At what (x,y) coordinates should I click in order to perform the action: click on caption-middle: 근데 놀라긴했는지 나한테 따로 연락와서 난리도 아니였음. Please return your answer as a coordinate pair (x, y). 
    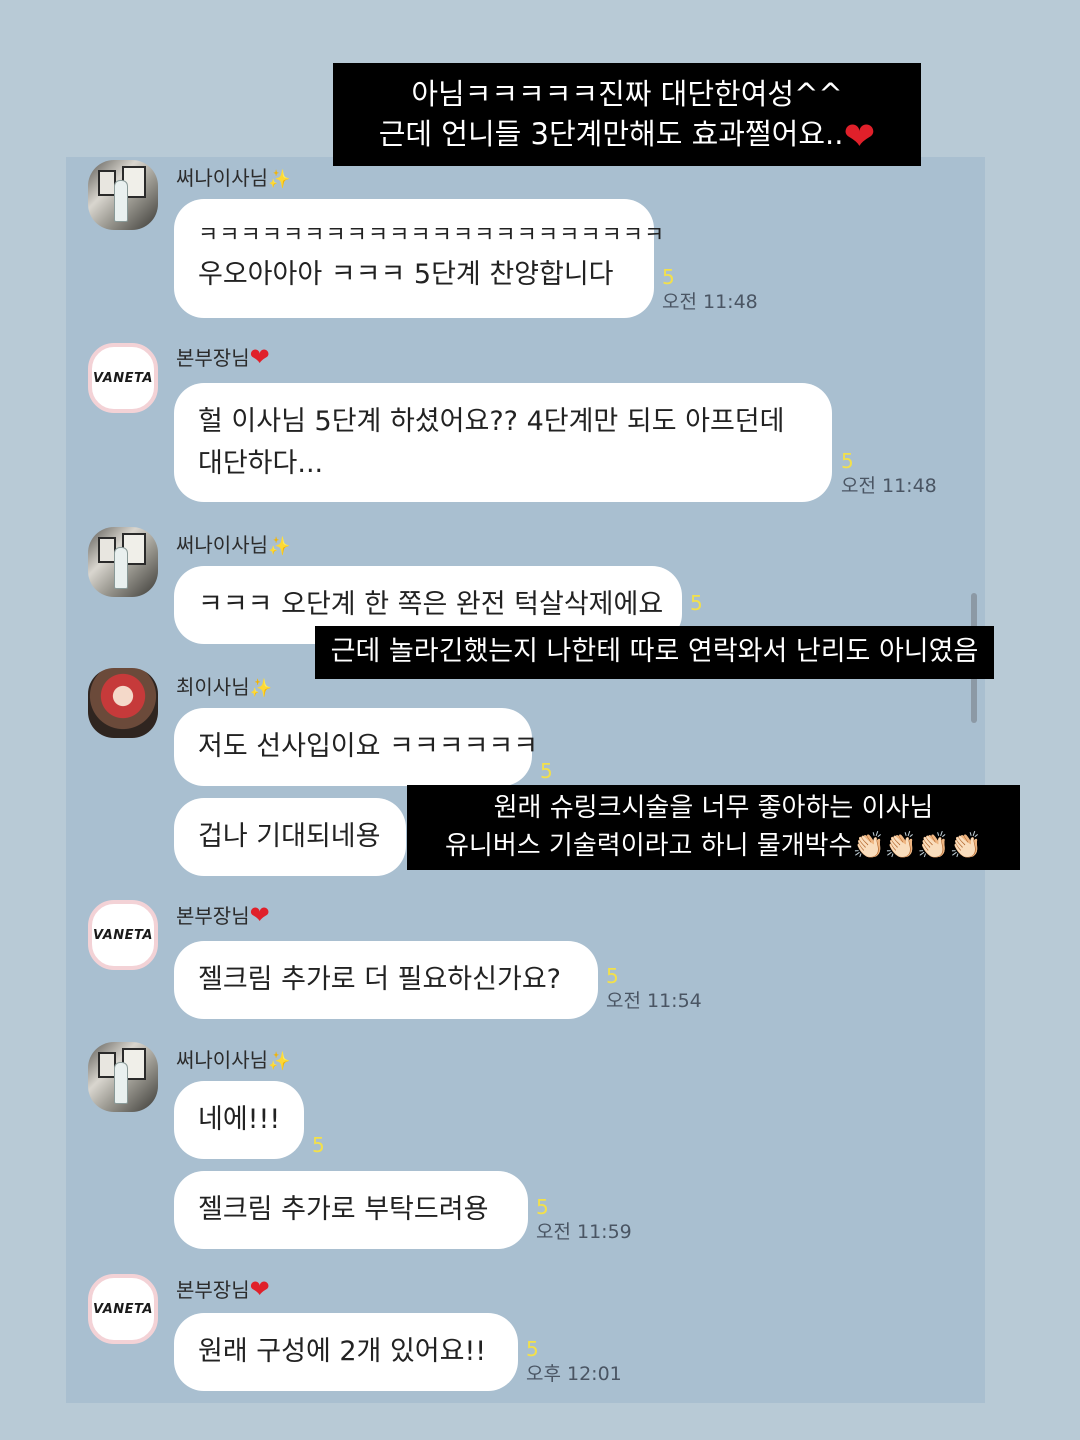
    Looking at the image, I should click on (654, 652).